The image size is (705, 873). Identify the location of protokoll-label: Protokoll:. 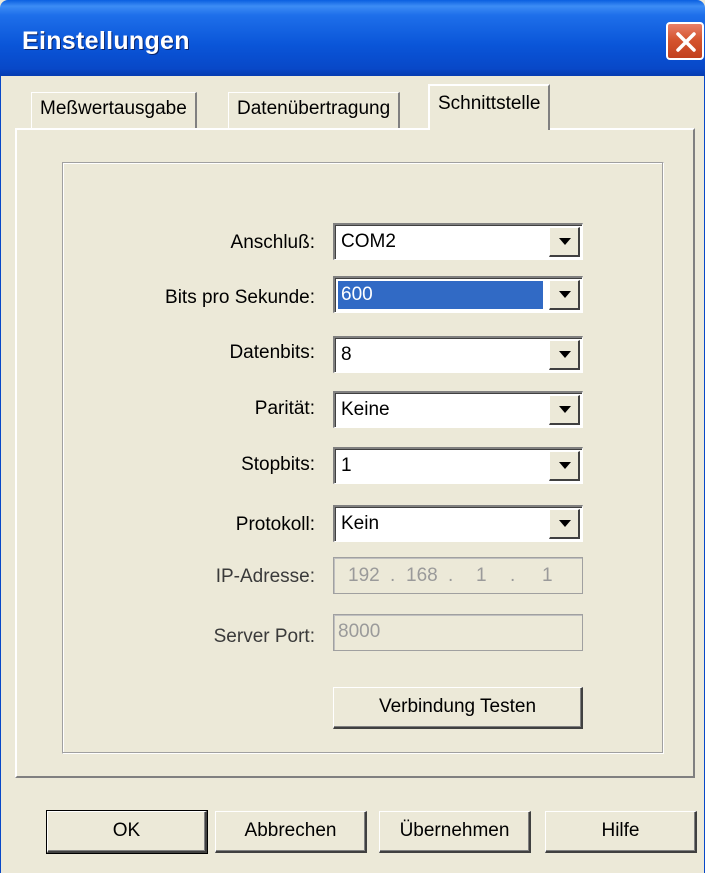
(275, 524).